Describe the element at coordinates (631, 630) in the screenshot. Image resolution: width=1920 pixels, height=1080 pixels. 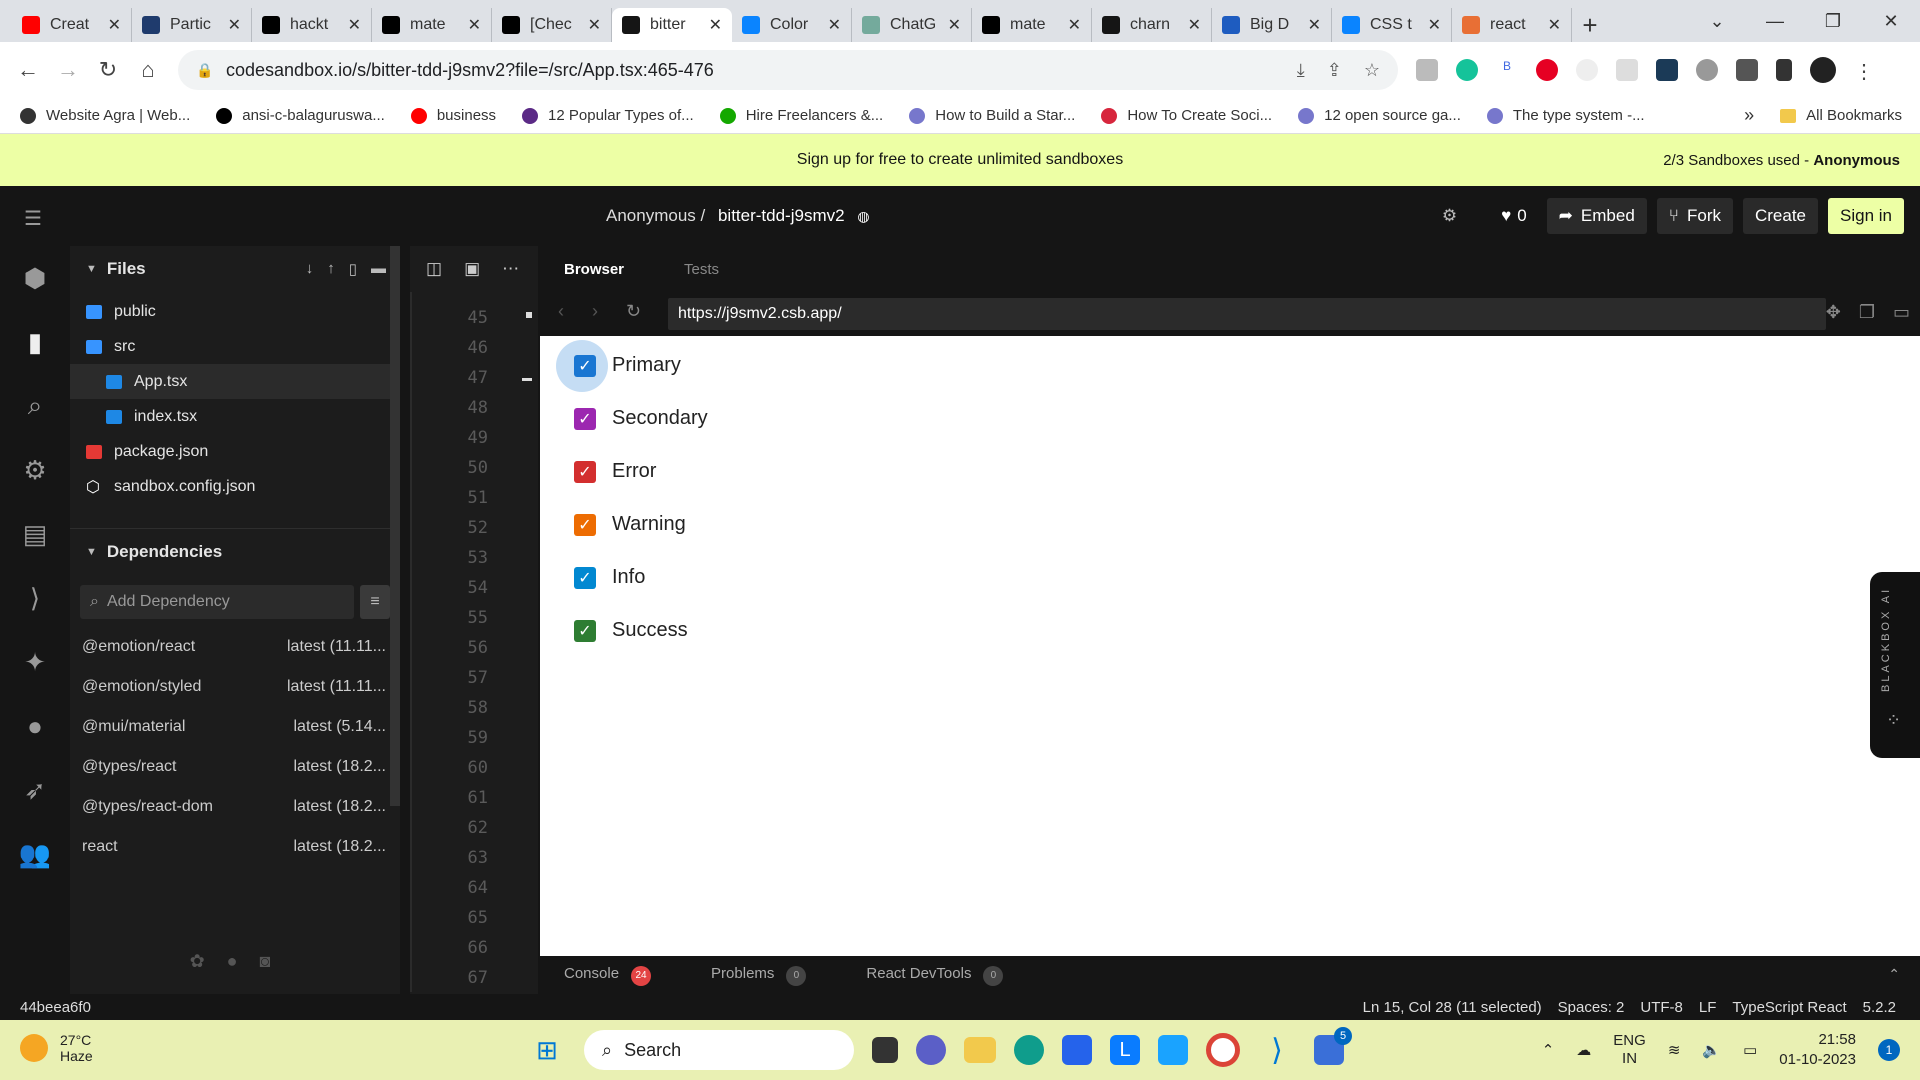
I see `checkbox-success: ✓ Success` at that location.